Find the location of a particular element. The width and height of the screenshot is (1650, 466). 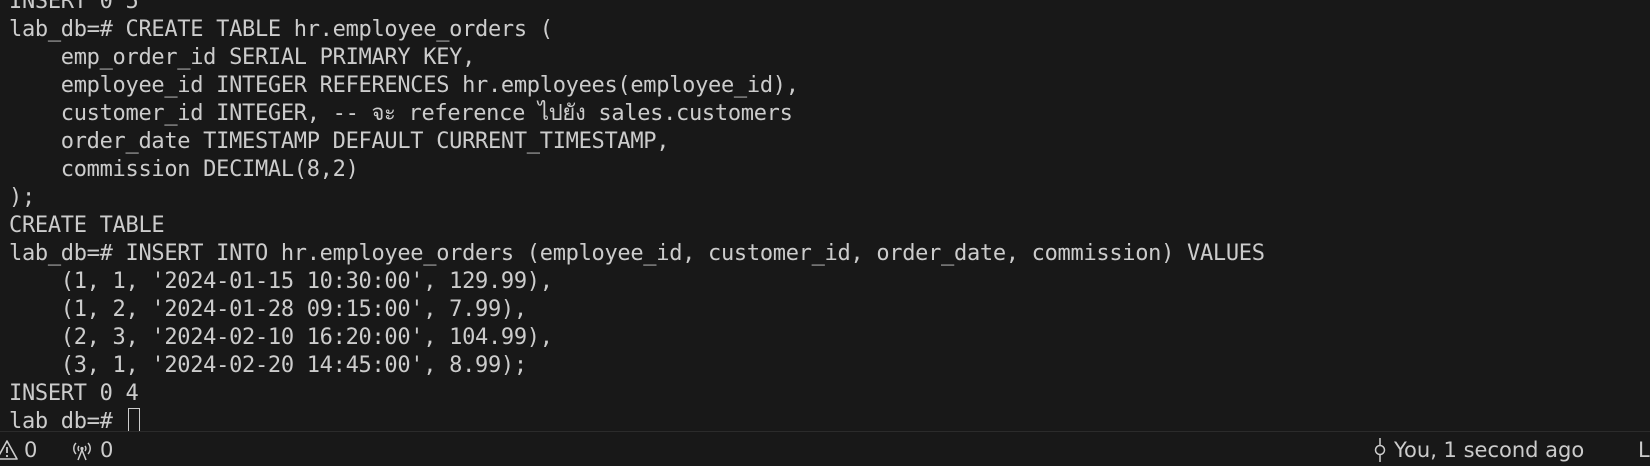

ports-status: 0 is located at coordinates (91, 449).